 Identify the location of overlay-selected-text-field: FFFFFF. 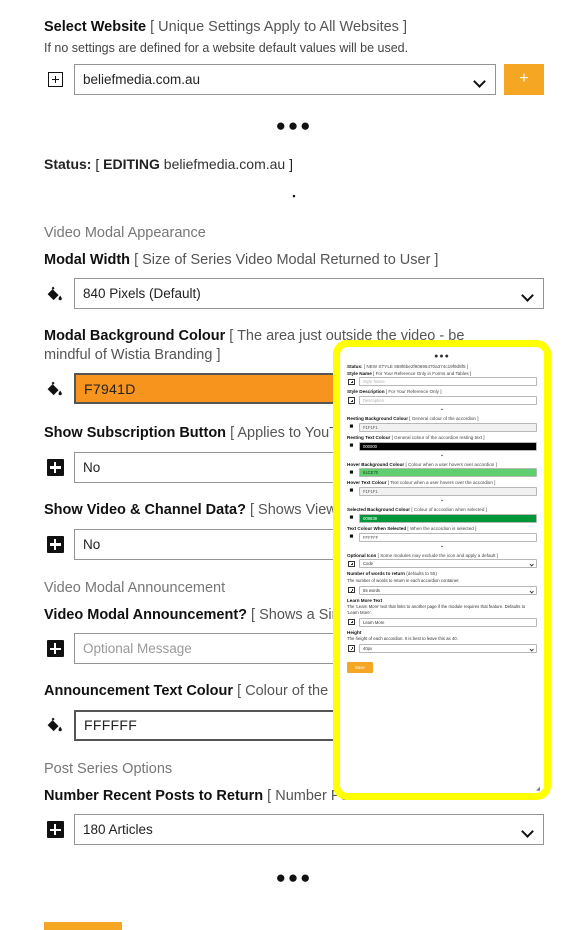
(448, 537).